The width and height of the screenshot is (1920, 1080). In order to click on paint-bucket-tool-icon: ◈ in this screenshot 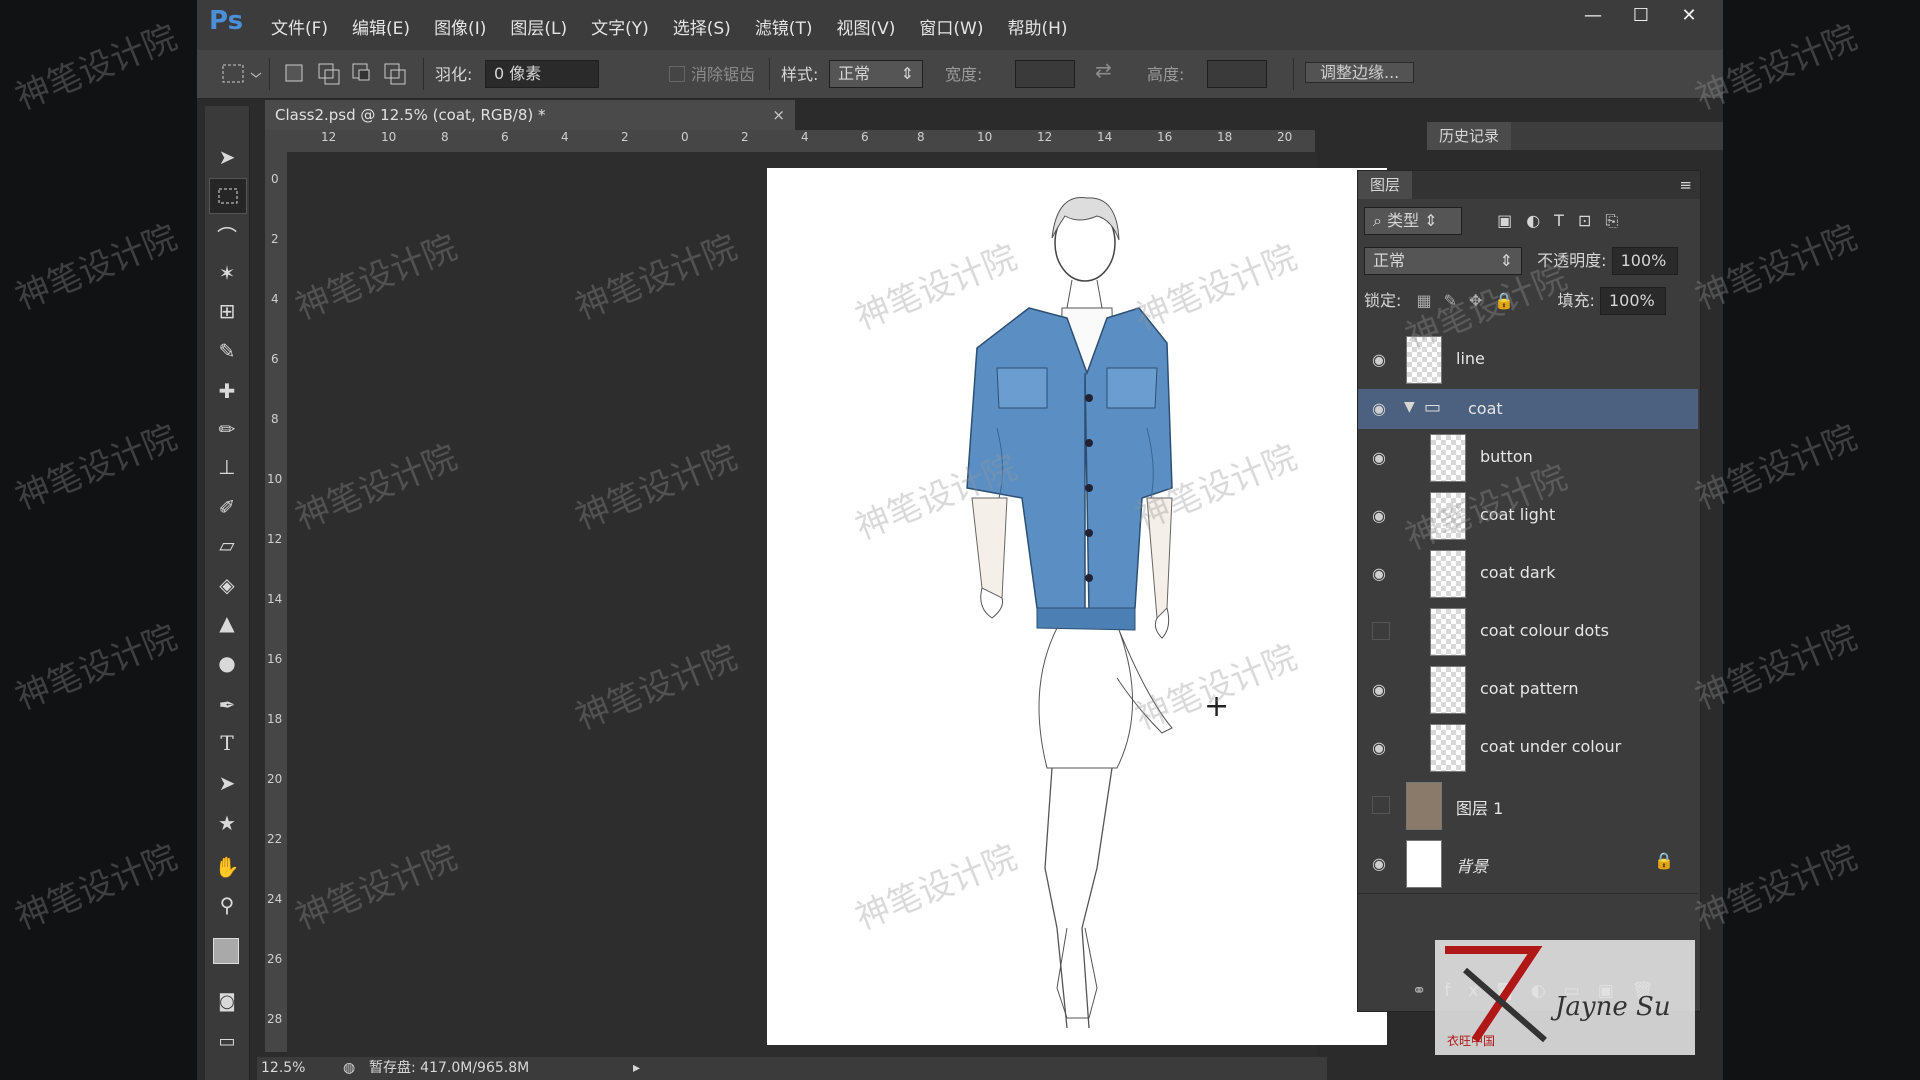, I will do `click(227, 585)`.